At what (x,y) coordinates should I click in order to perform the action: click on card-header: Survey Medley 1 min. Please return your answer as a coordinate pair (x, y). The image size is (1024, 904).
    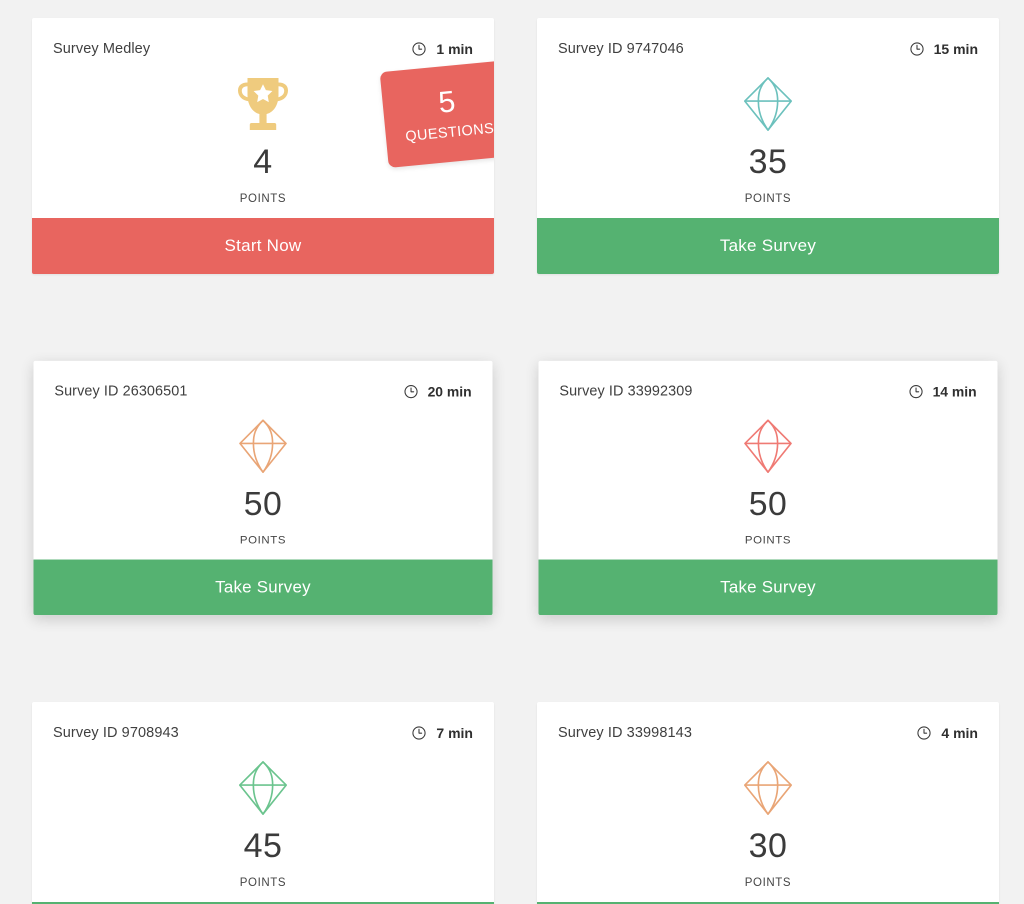
    Looking at the image, I should click on (263, 40).